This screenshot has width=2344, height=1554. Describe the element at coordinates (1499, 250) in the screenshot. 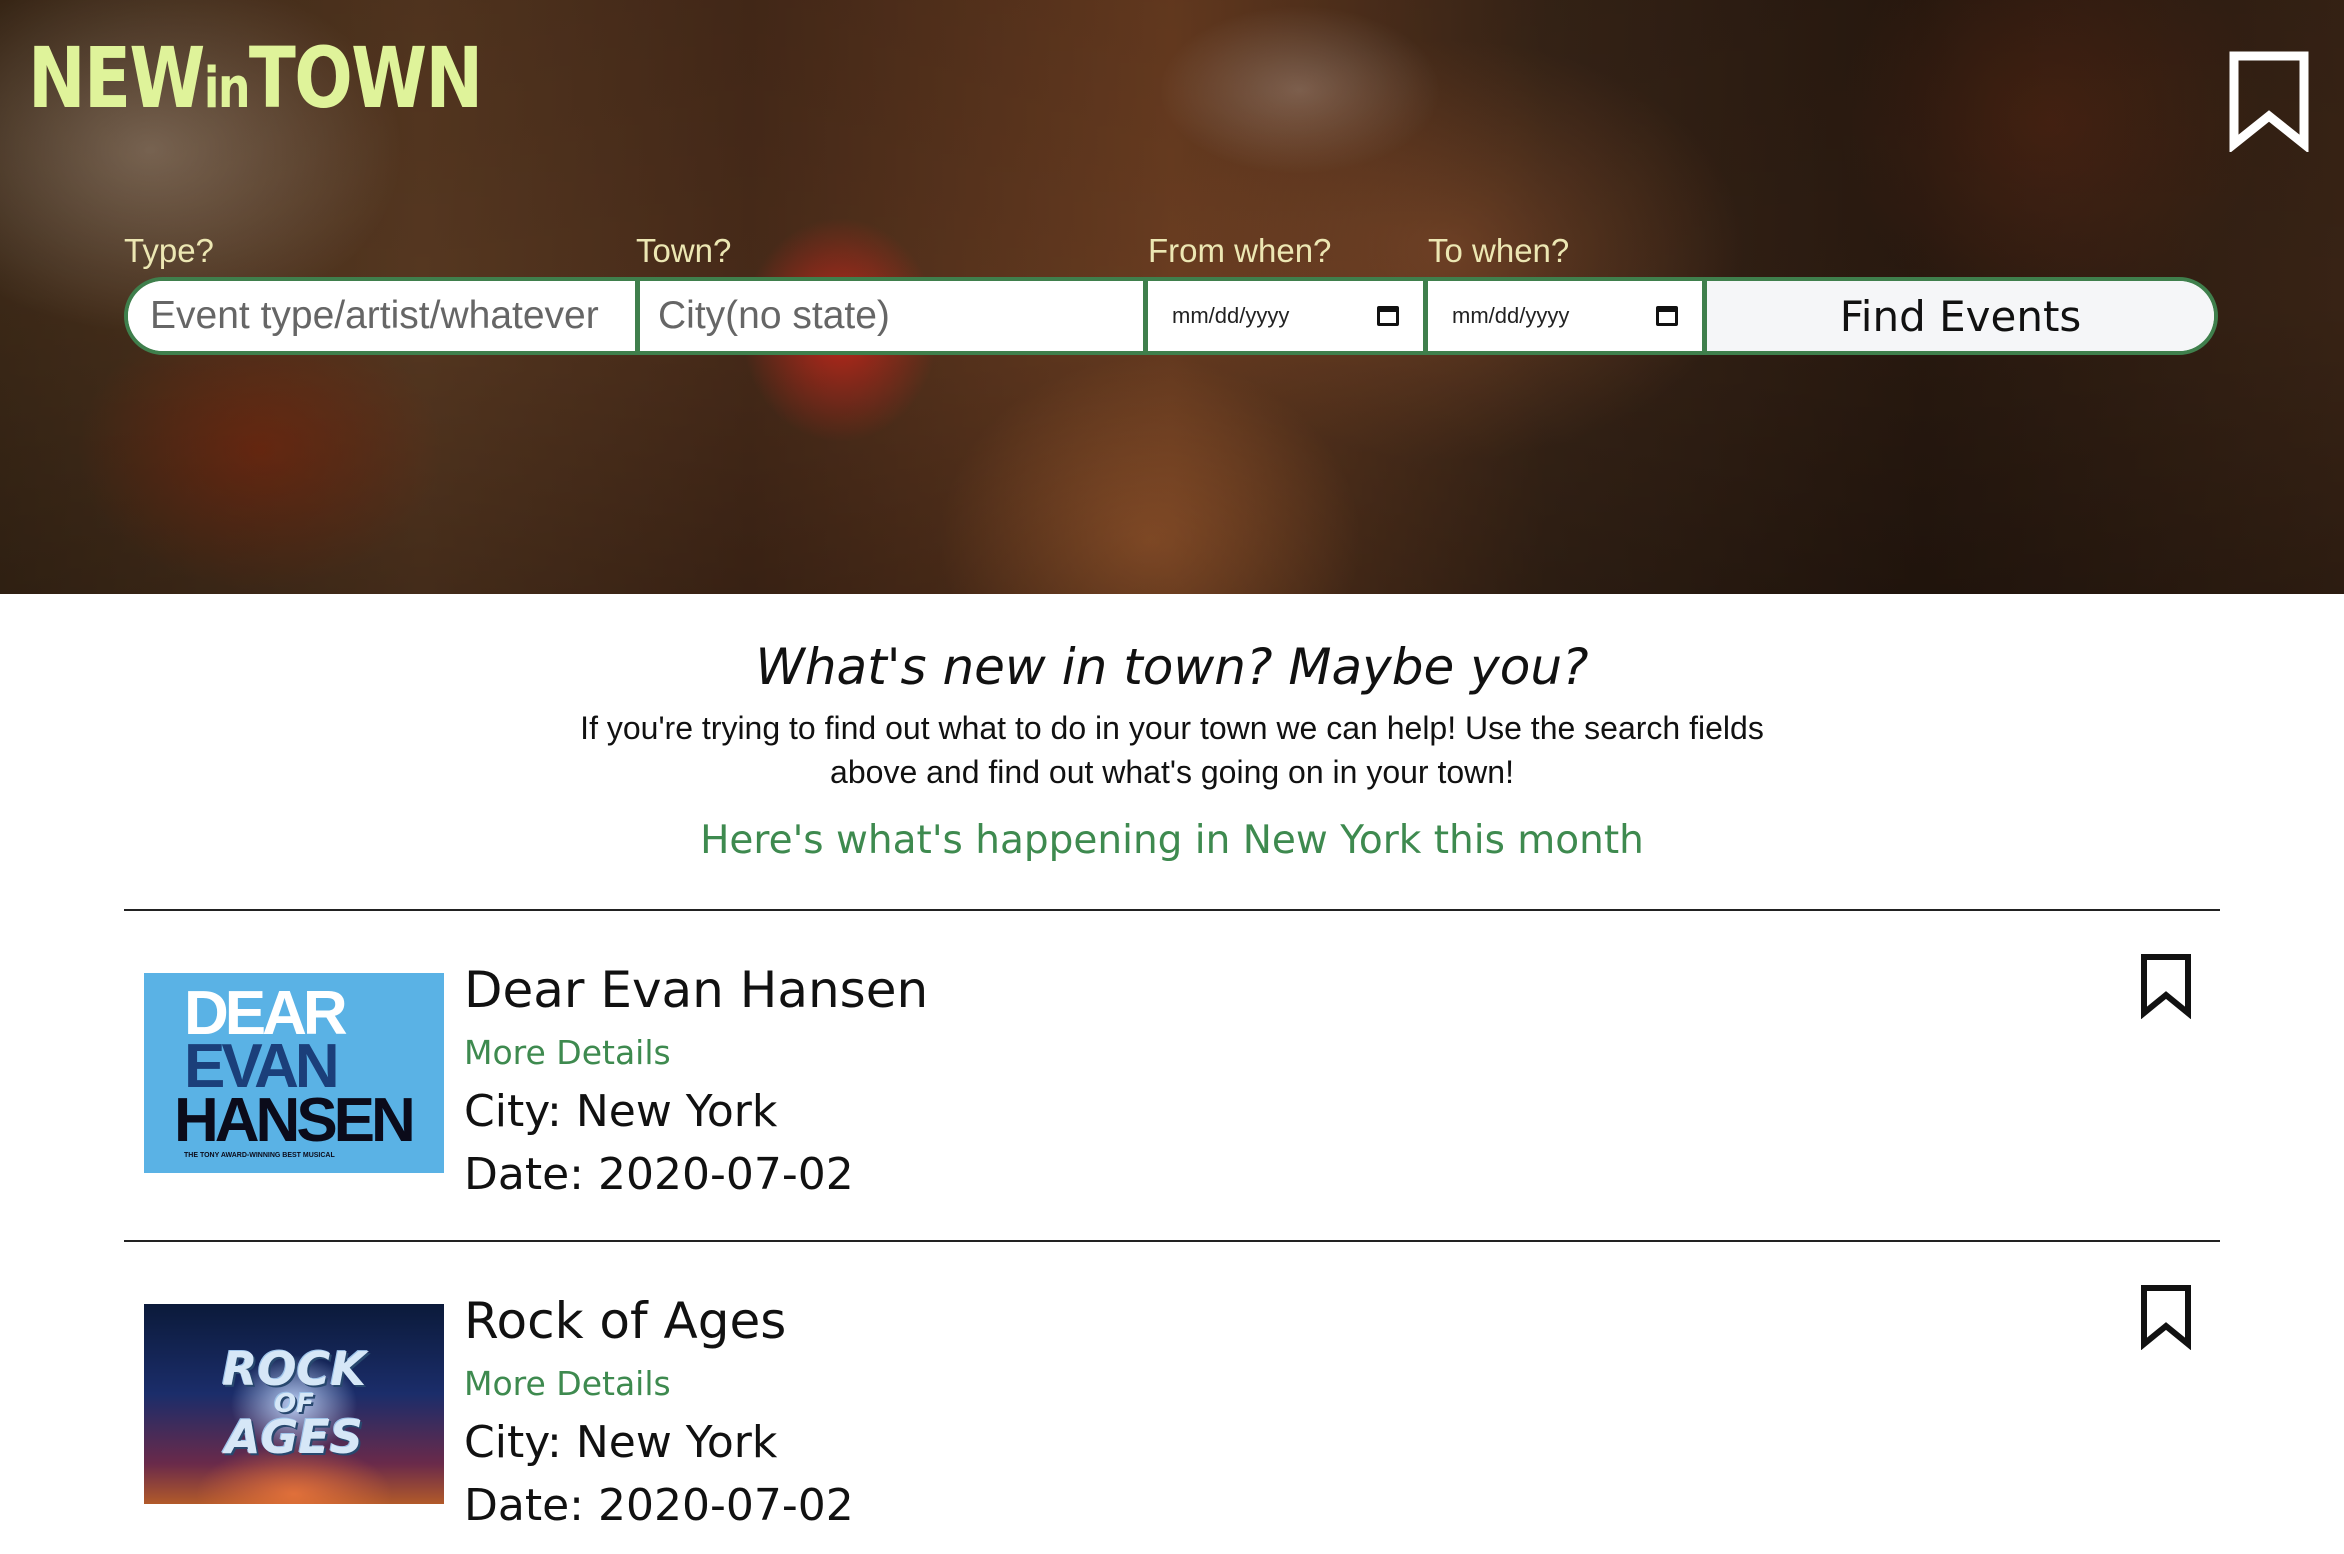

I see `to-label: To when?` at that location.